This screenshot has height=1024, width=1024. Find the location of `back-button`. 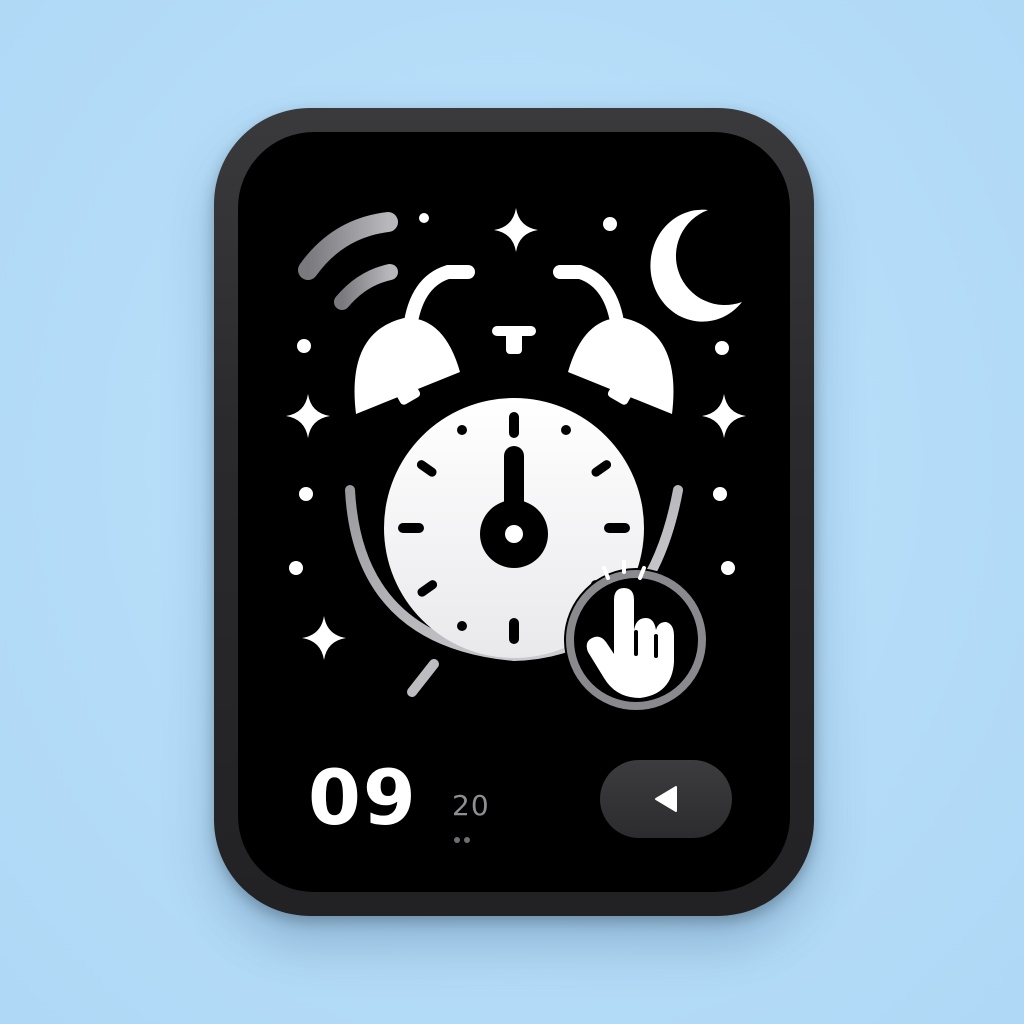

back-button is located at coordinates (666, 799).